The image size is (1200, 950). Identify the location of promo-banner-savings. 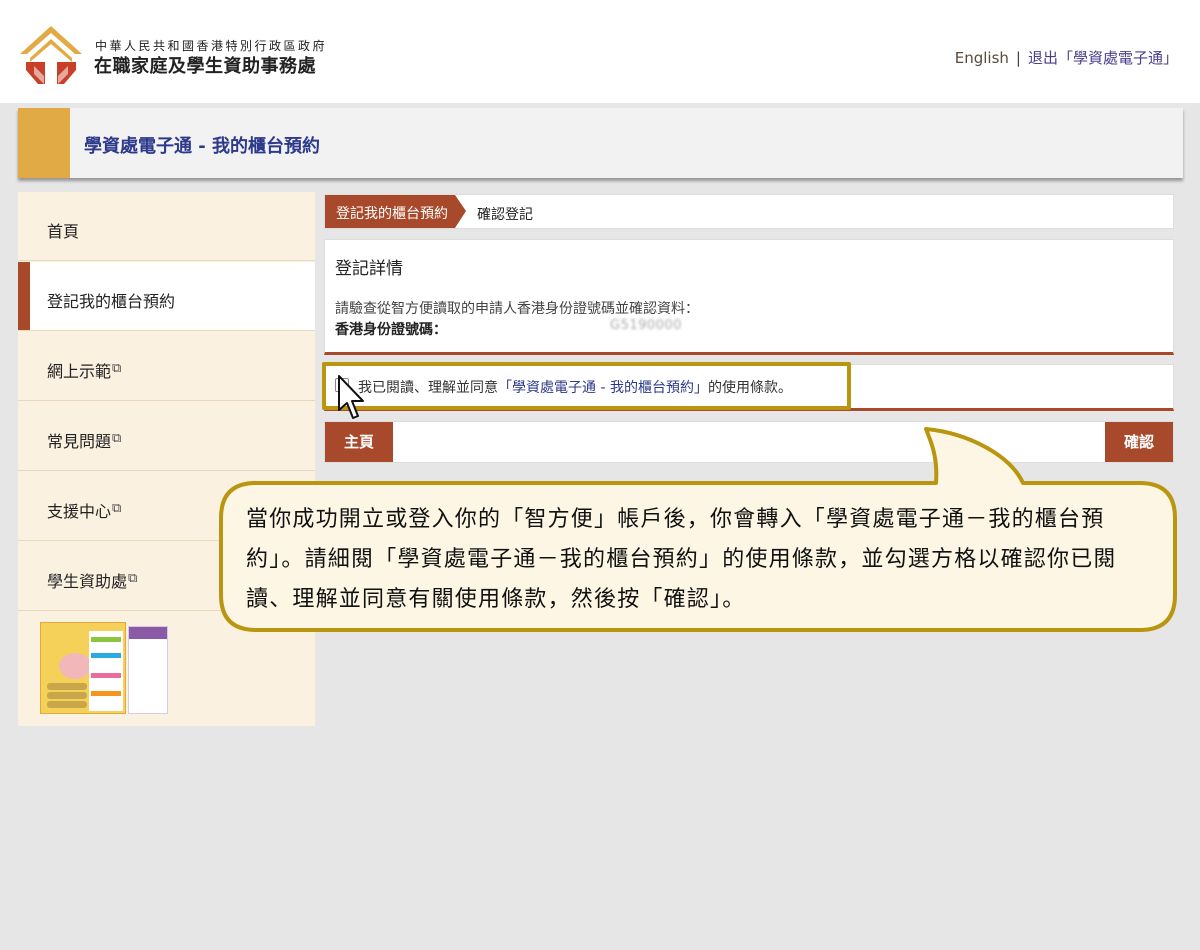
(83, 668).